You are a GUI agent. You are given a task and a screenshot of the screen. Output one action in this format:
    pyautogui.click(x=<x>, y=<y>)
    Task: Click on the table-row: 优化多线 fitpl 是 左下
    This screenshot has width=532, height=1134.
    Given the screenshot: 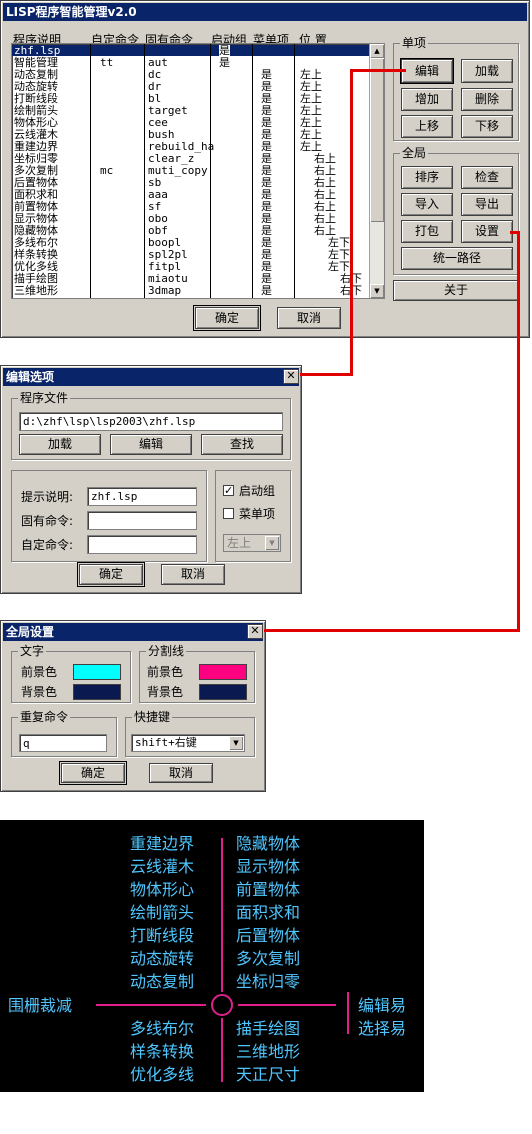 What is the action you would take?
    pyautogui.click(x=191, y=266)
    